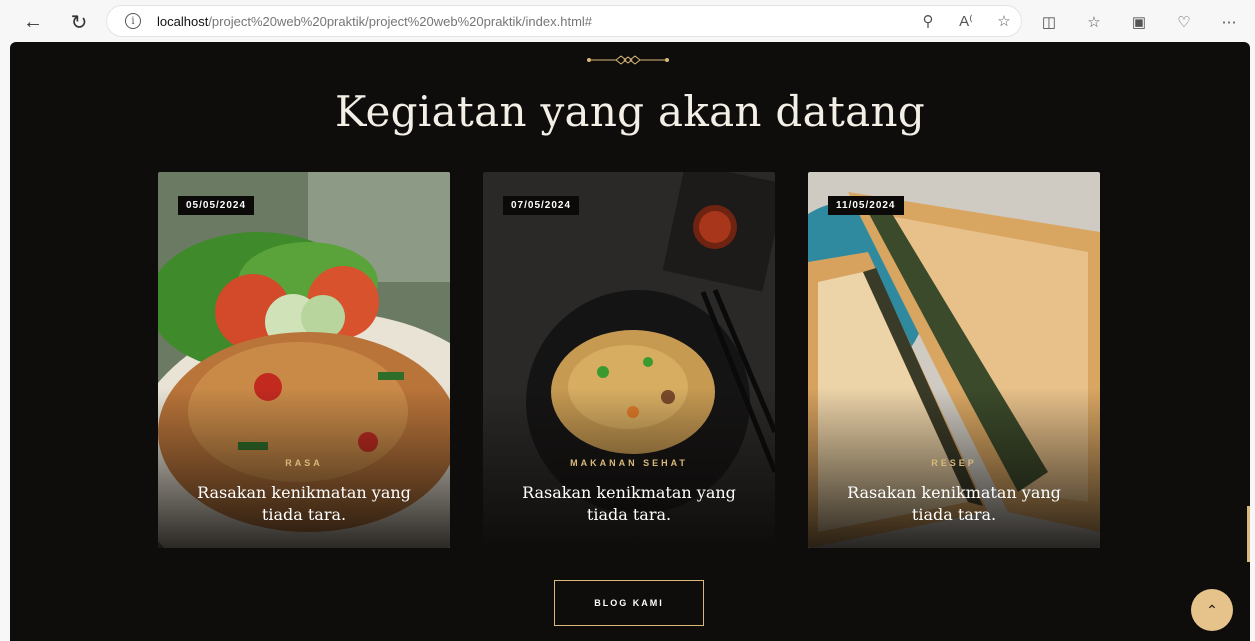  I want to click on event-date-badge: 11/05/2024, so click(866, 205).